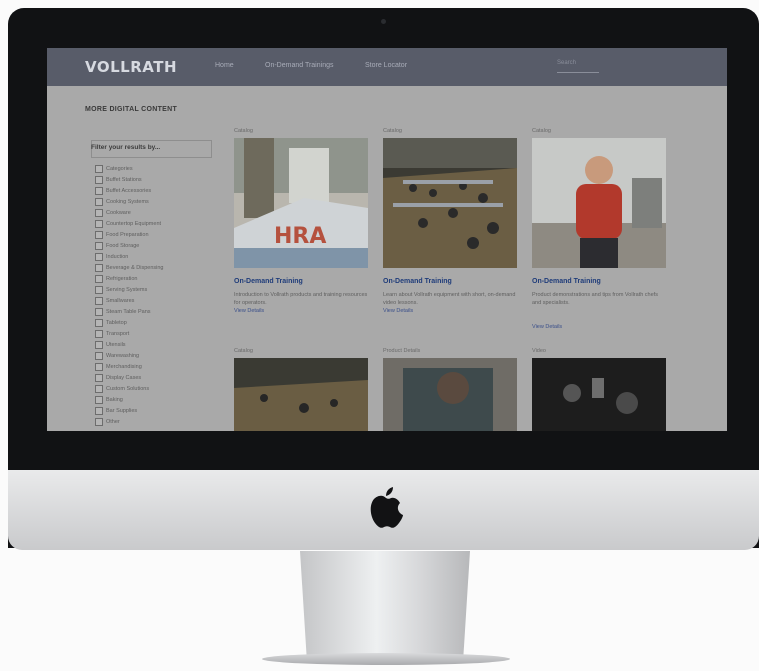  Describe the element at coordinates (123, 245) in the screenshot. I see `filter-label: Food Storage` at that location.